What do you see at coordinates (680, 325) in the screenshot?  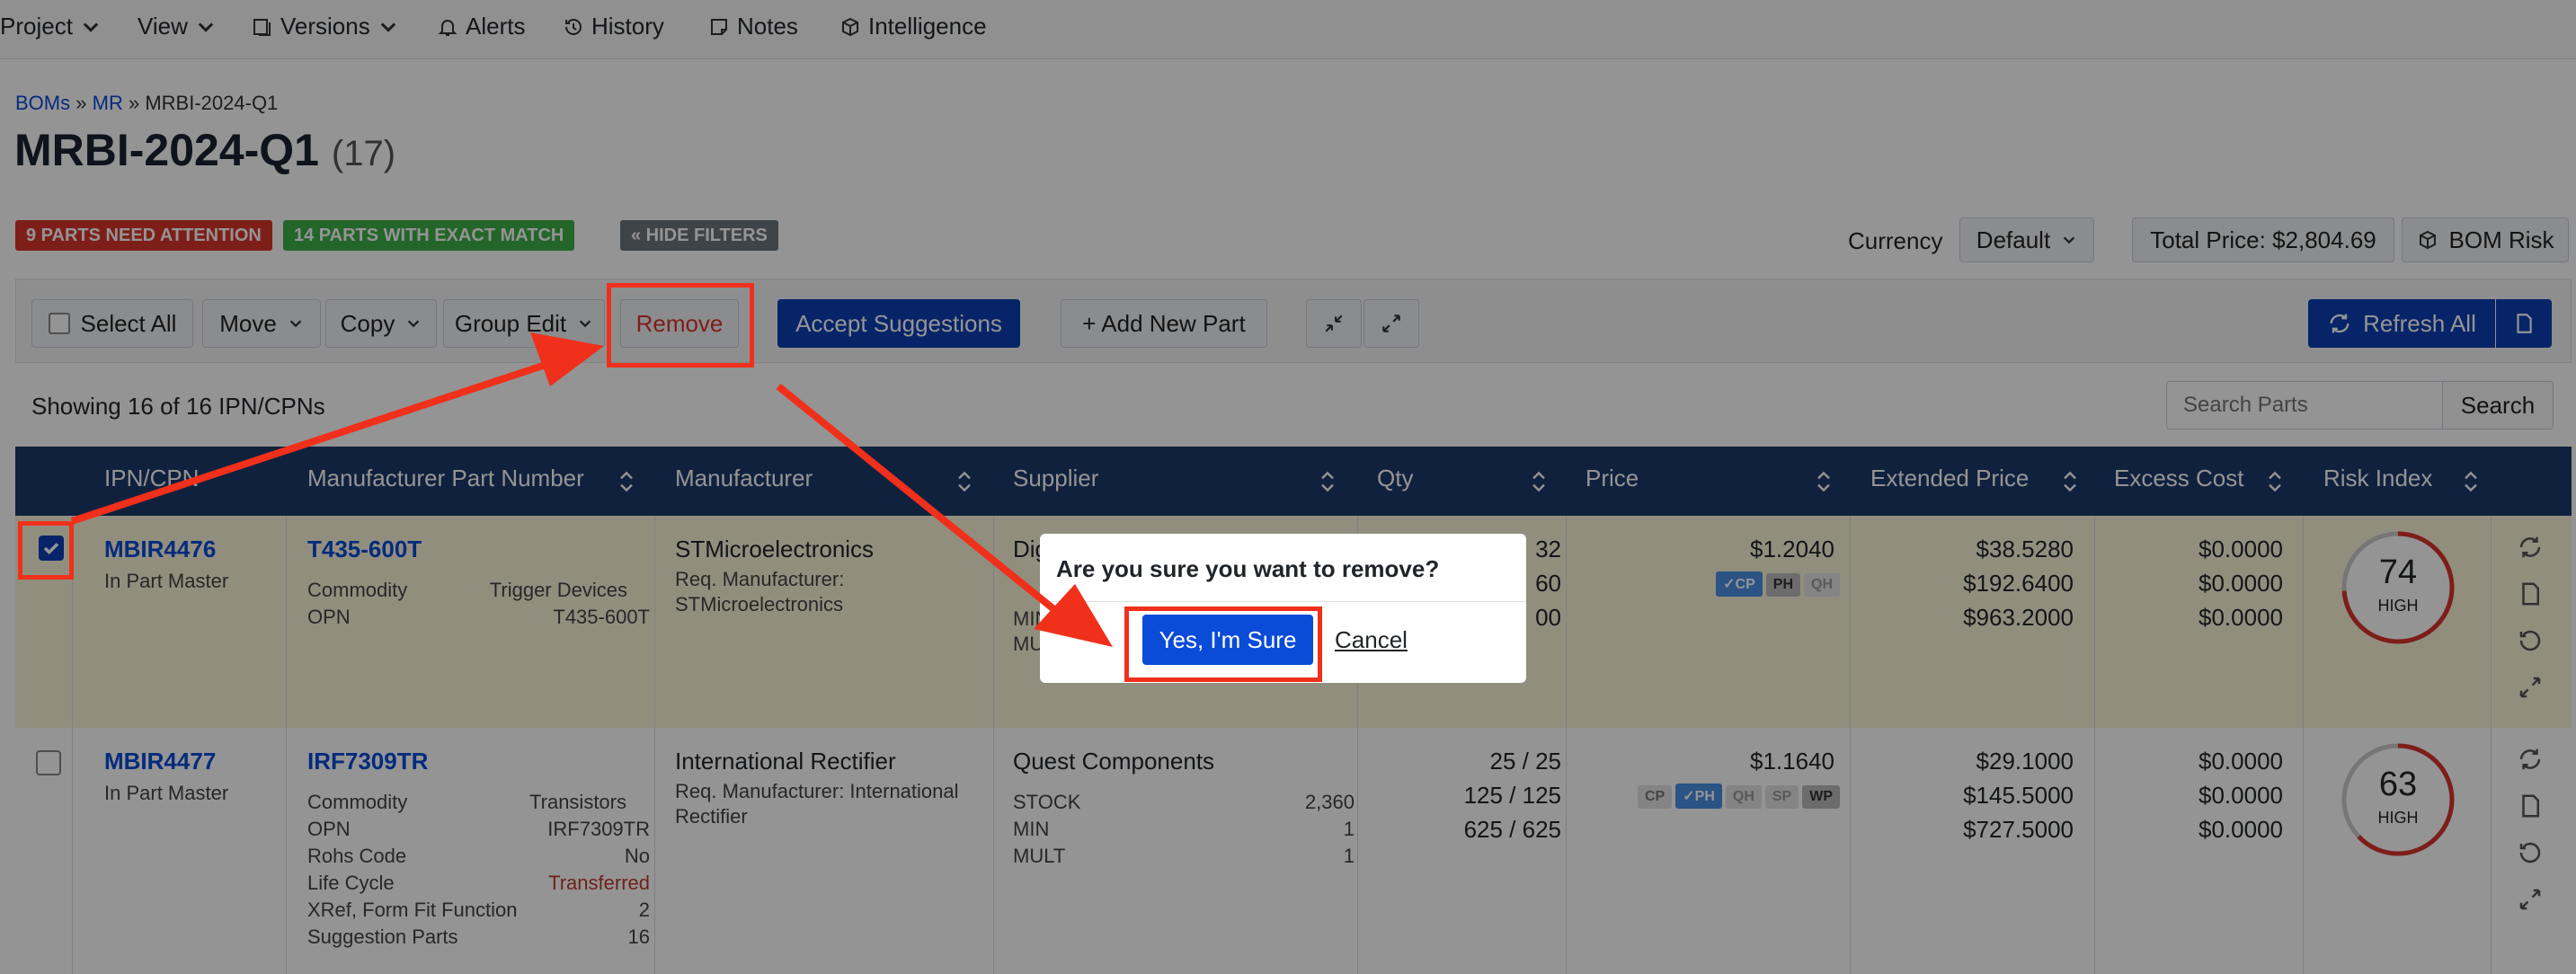 I see `annotation-remove-highlight` at bounding box center [680, 325].